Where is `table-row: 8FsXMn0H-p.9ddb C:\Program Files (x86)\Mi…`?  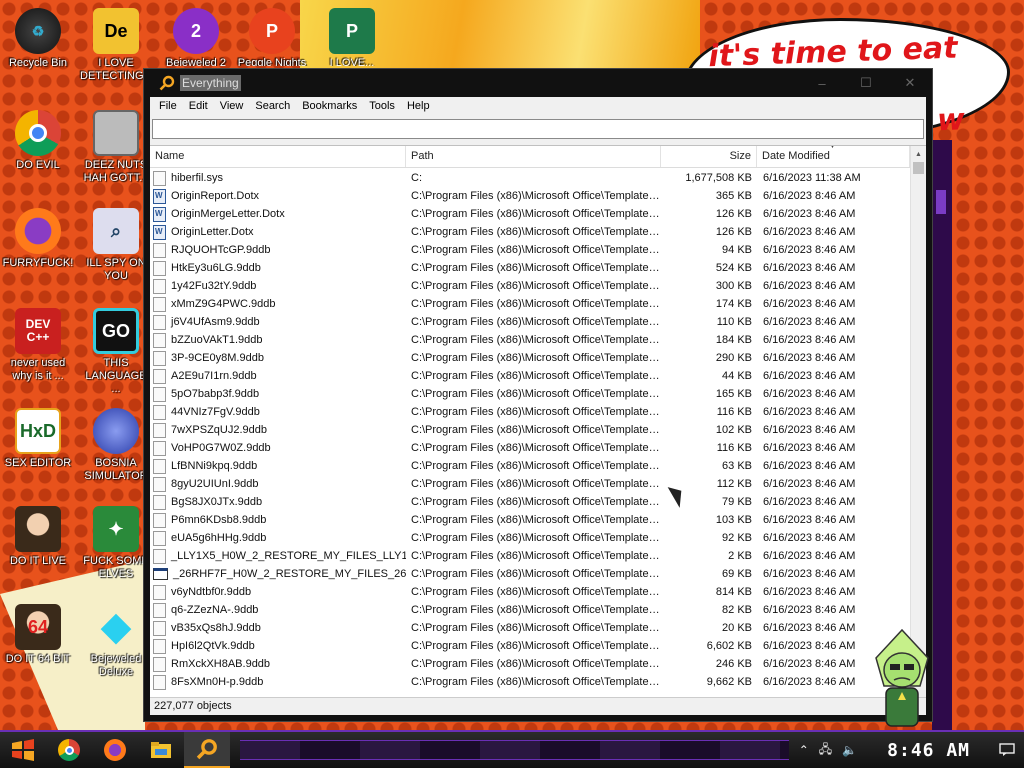
table-row: 8FsXMn0H-p.9ddb C:\Program Files (x86)\Mi… is located at coordinates (530, 682).